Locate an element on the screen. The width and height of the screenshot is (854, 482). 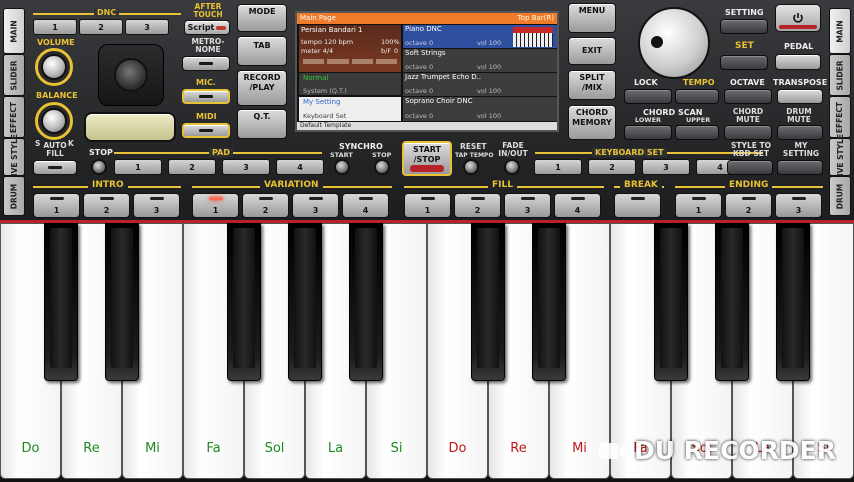
split-mix-button: SPLIT /MIX is located at coordinates (592, 85).